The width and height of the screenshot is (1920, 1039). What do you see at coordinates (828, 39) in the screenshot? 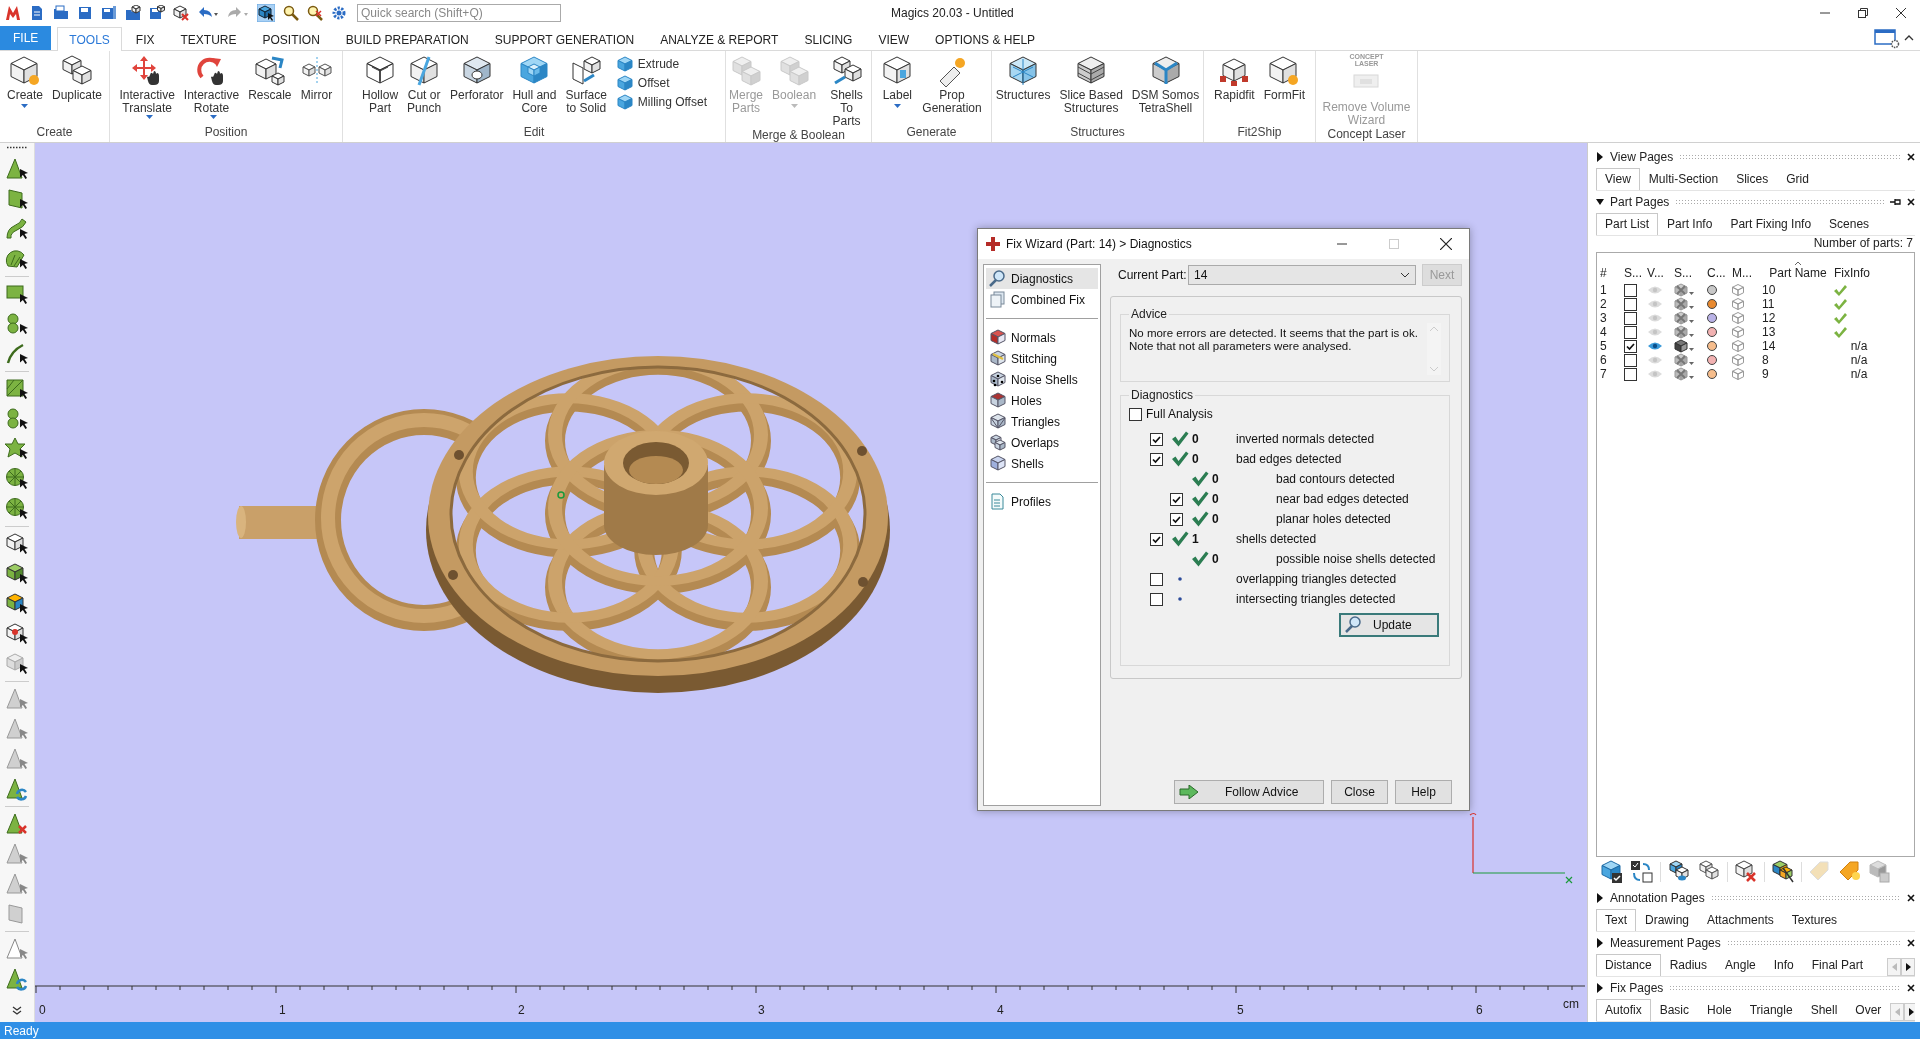
I see `ribbon-tab: SLICING` at bounding box center [828, 39].